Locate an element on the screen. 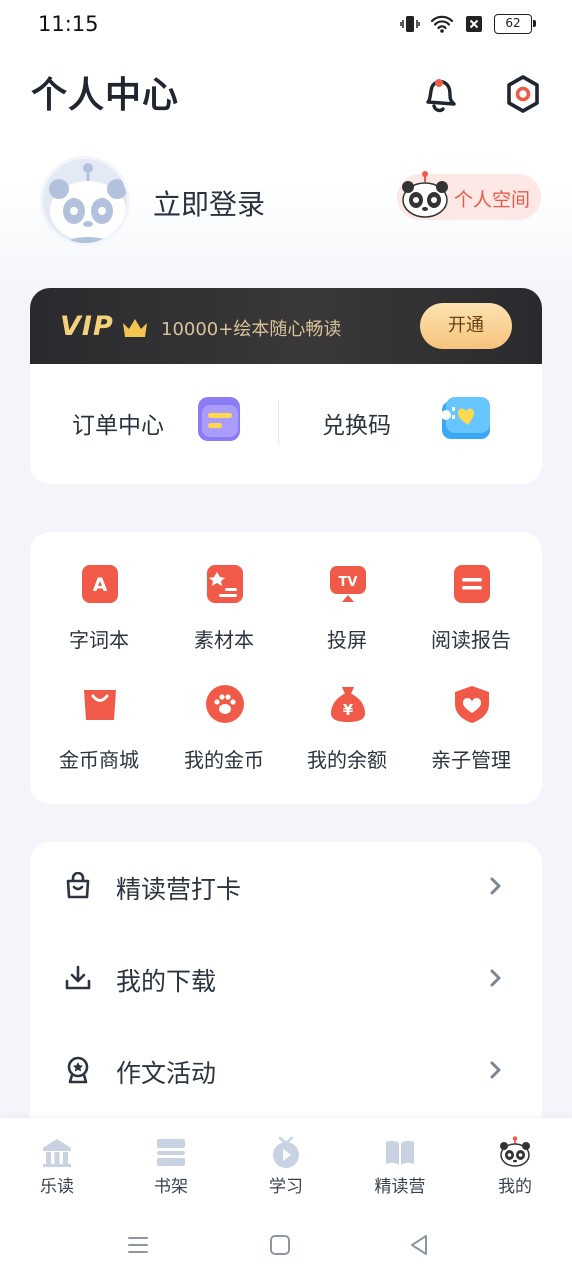  tab-leread: 乐读 is located at coordinates (57, 1166).